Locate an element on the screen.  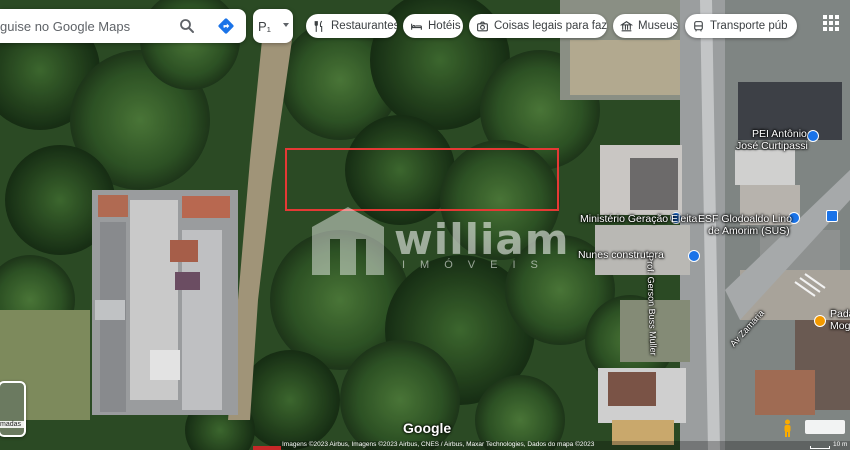
chip-hotels: Hotéis is located at coordinates (433, 26).